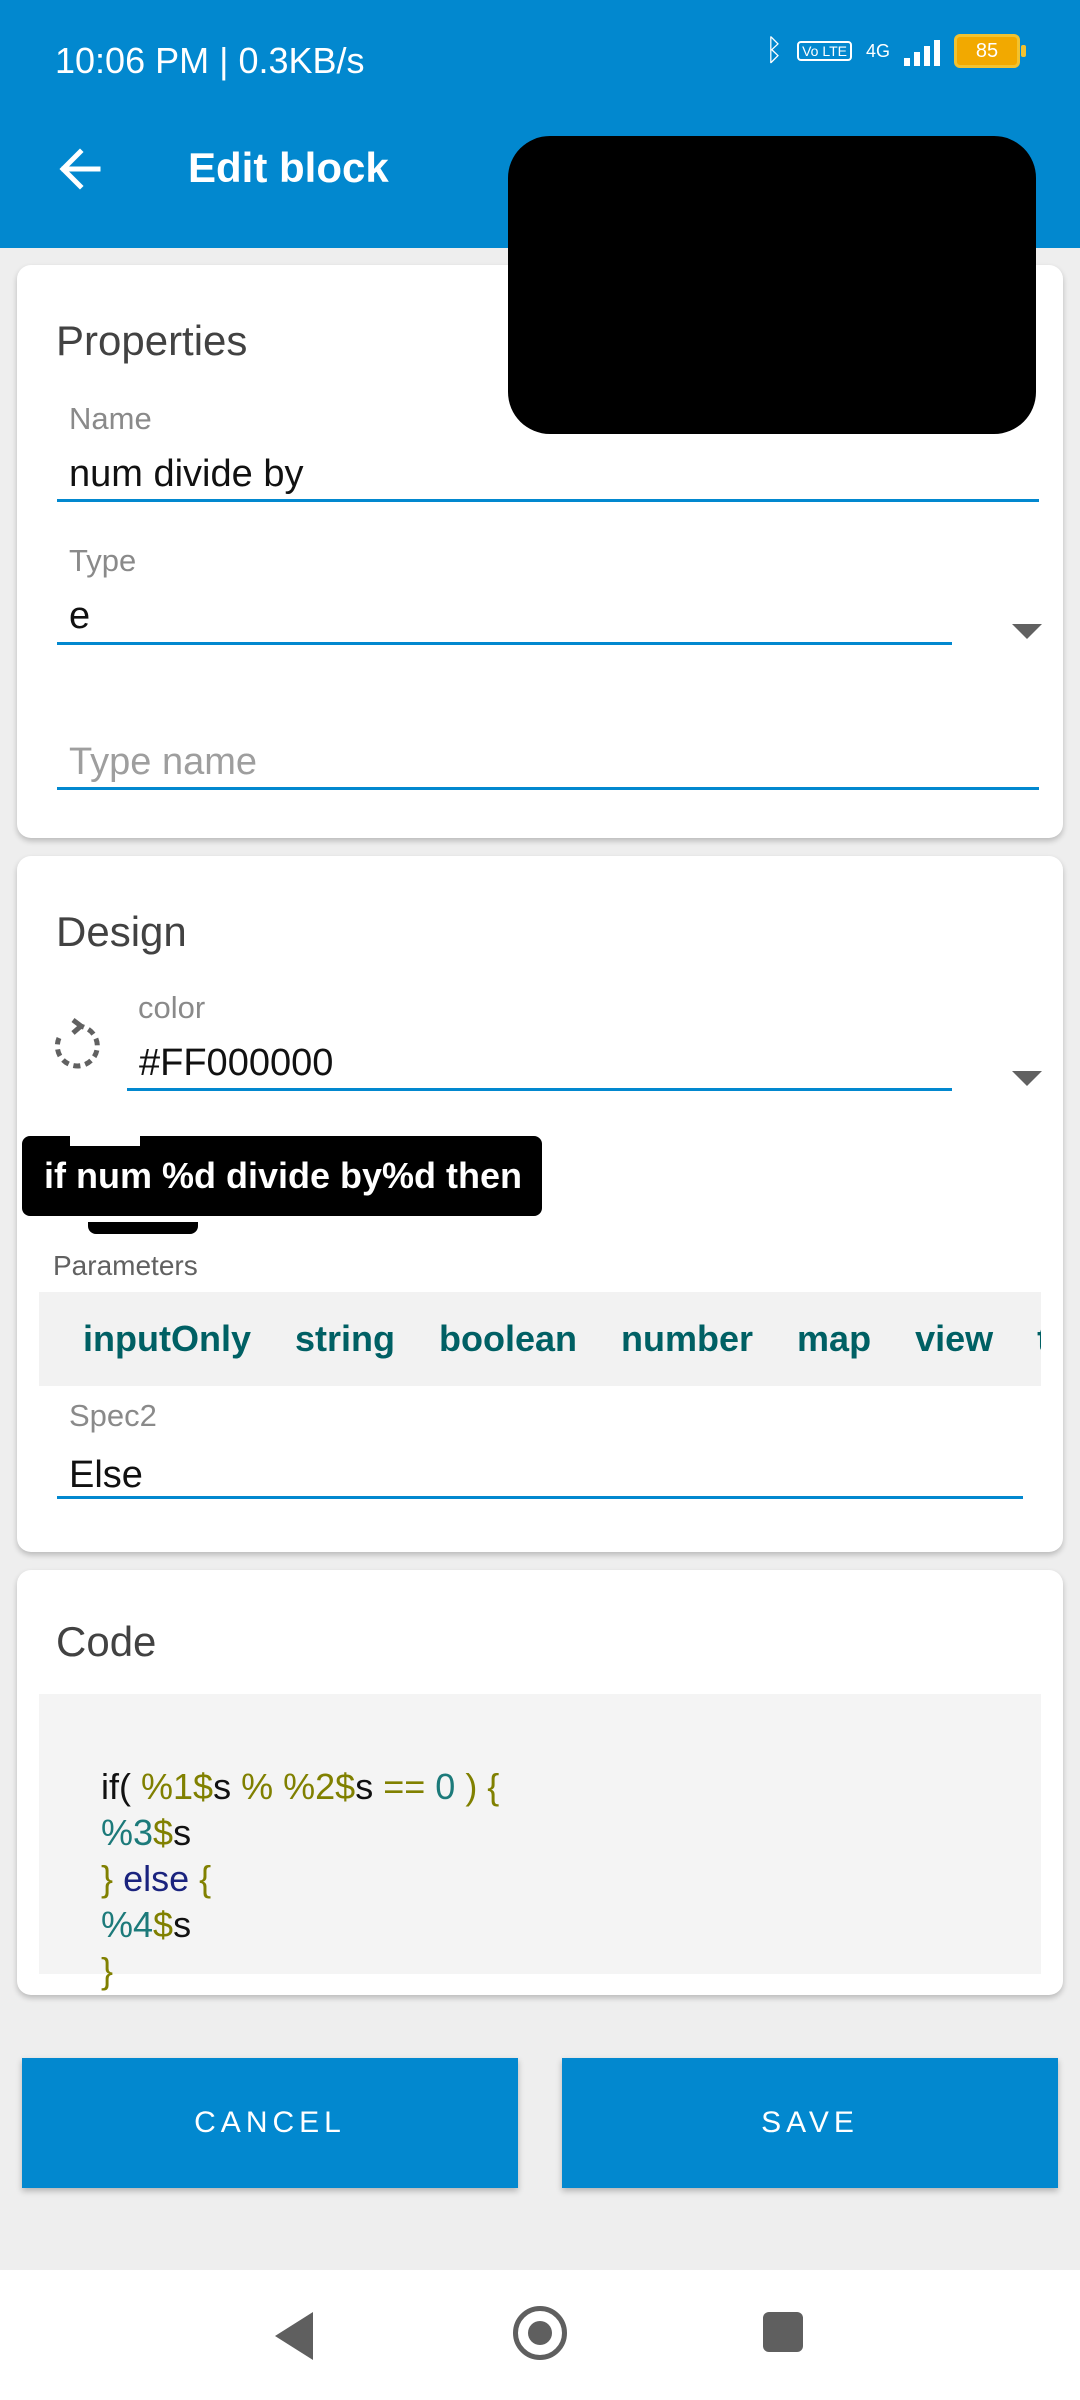 The height and width of the screenshot is (2400, 1080). I want to click on param-number: number, so click(687, 1339).